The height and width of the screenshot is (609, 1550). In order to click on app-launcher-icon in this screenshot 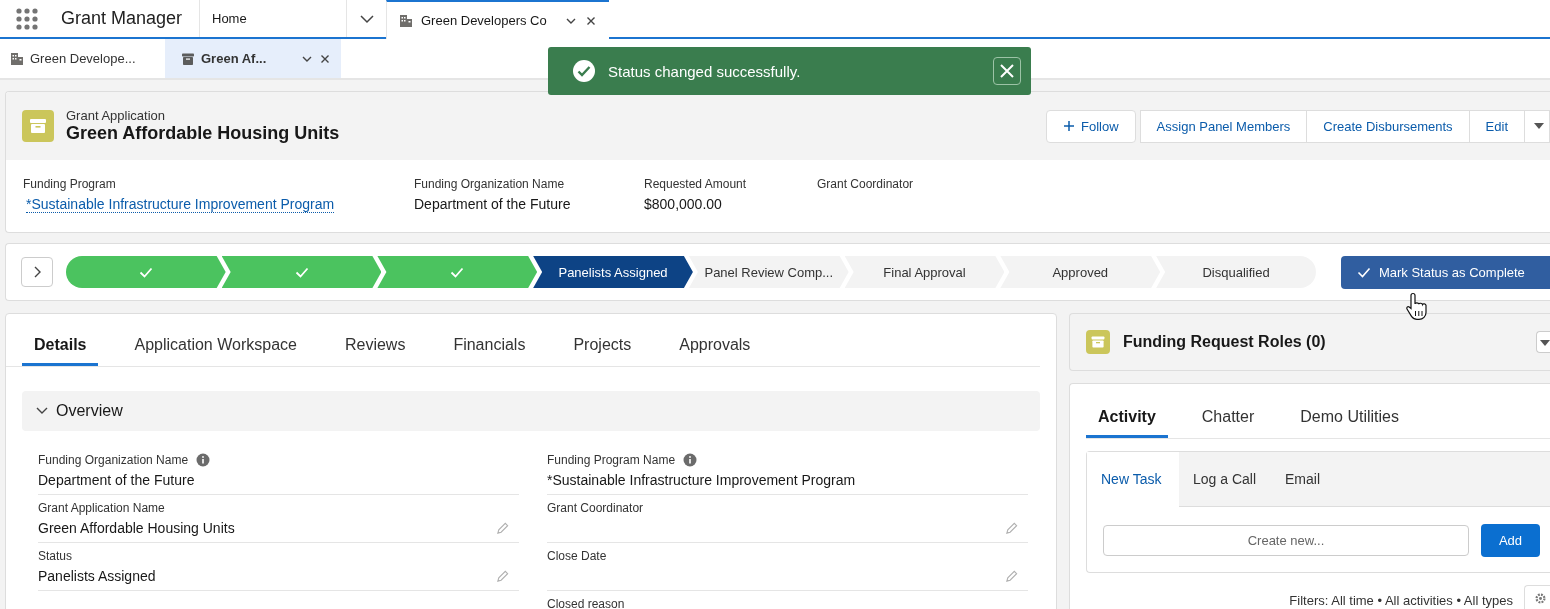, I will do `click(27, 19)`.